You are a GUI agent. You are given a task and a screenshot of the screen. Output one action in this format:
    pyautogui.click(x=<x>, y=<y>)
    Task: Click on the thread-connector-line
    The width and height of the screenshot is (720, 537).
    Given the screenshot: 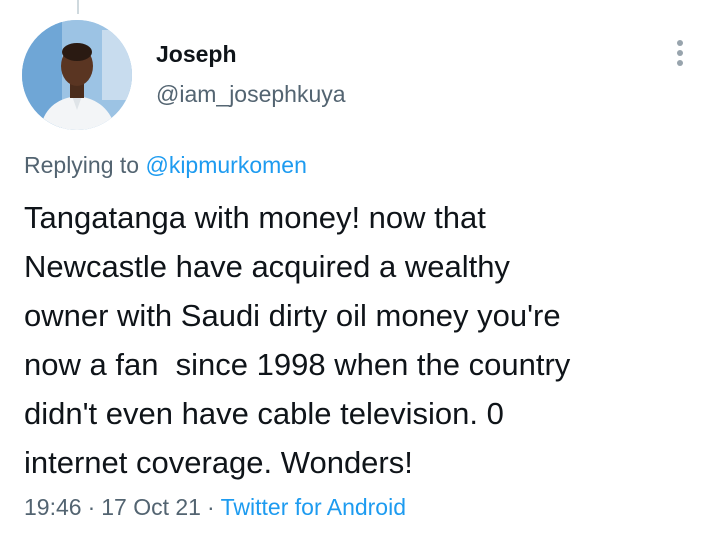 What is the action you would take?
    pyautogui.click(x=78, y=7)
    